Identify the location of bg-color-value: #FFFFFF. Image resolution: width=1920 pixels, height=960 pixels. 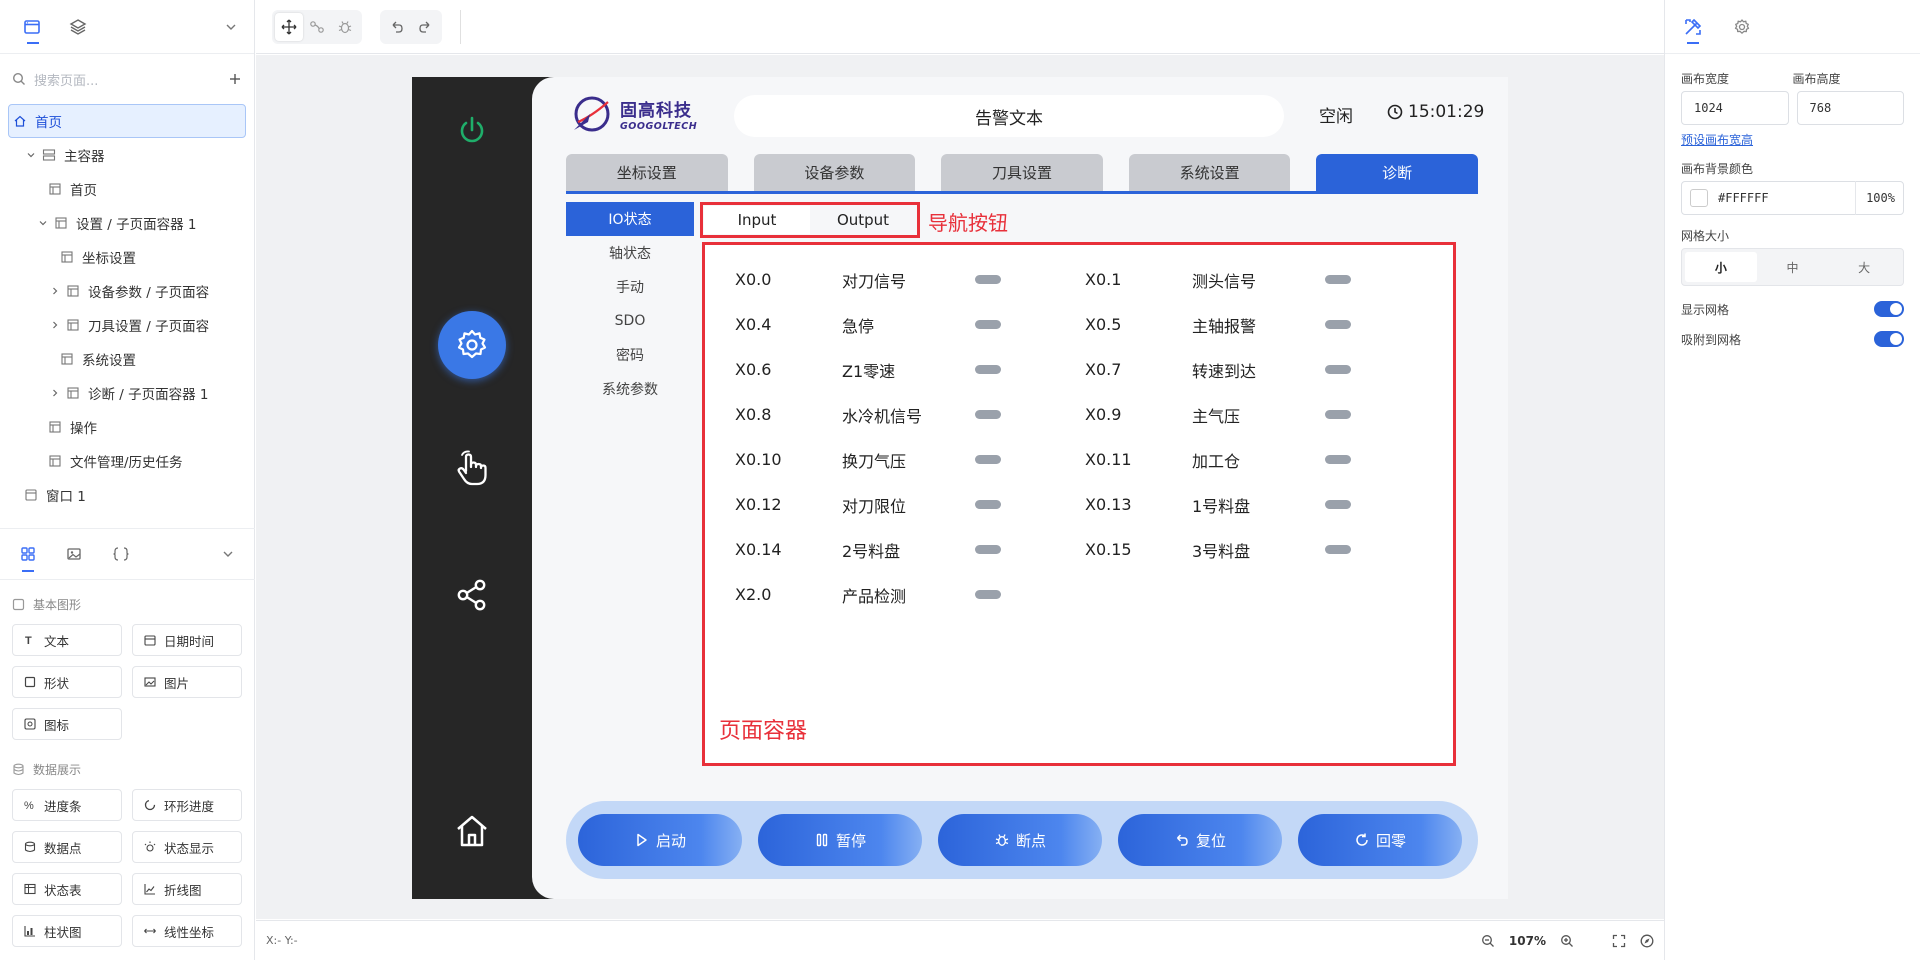
(1743, 198).